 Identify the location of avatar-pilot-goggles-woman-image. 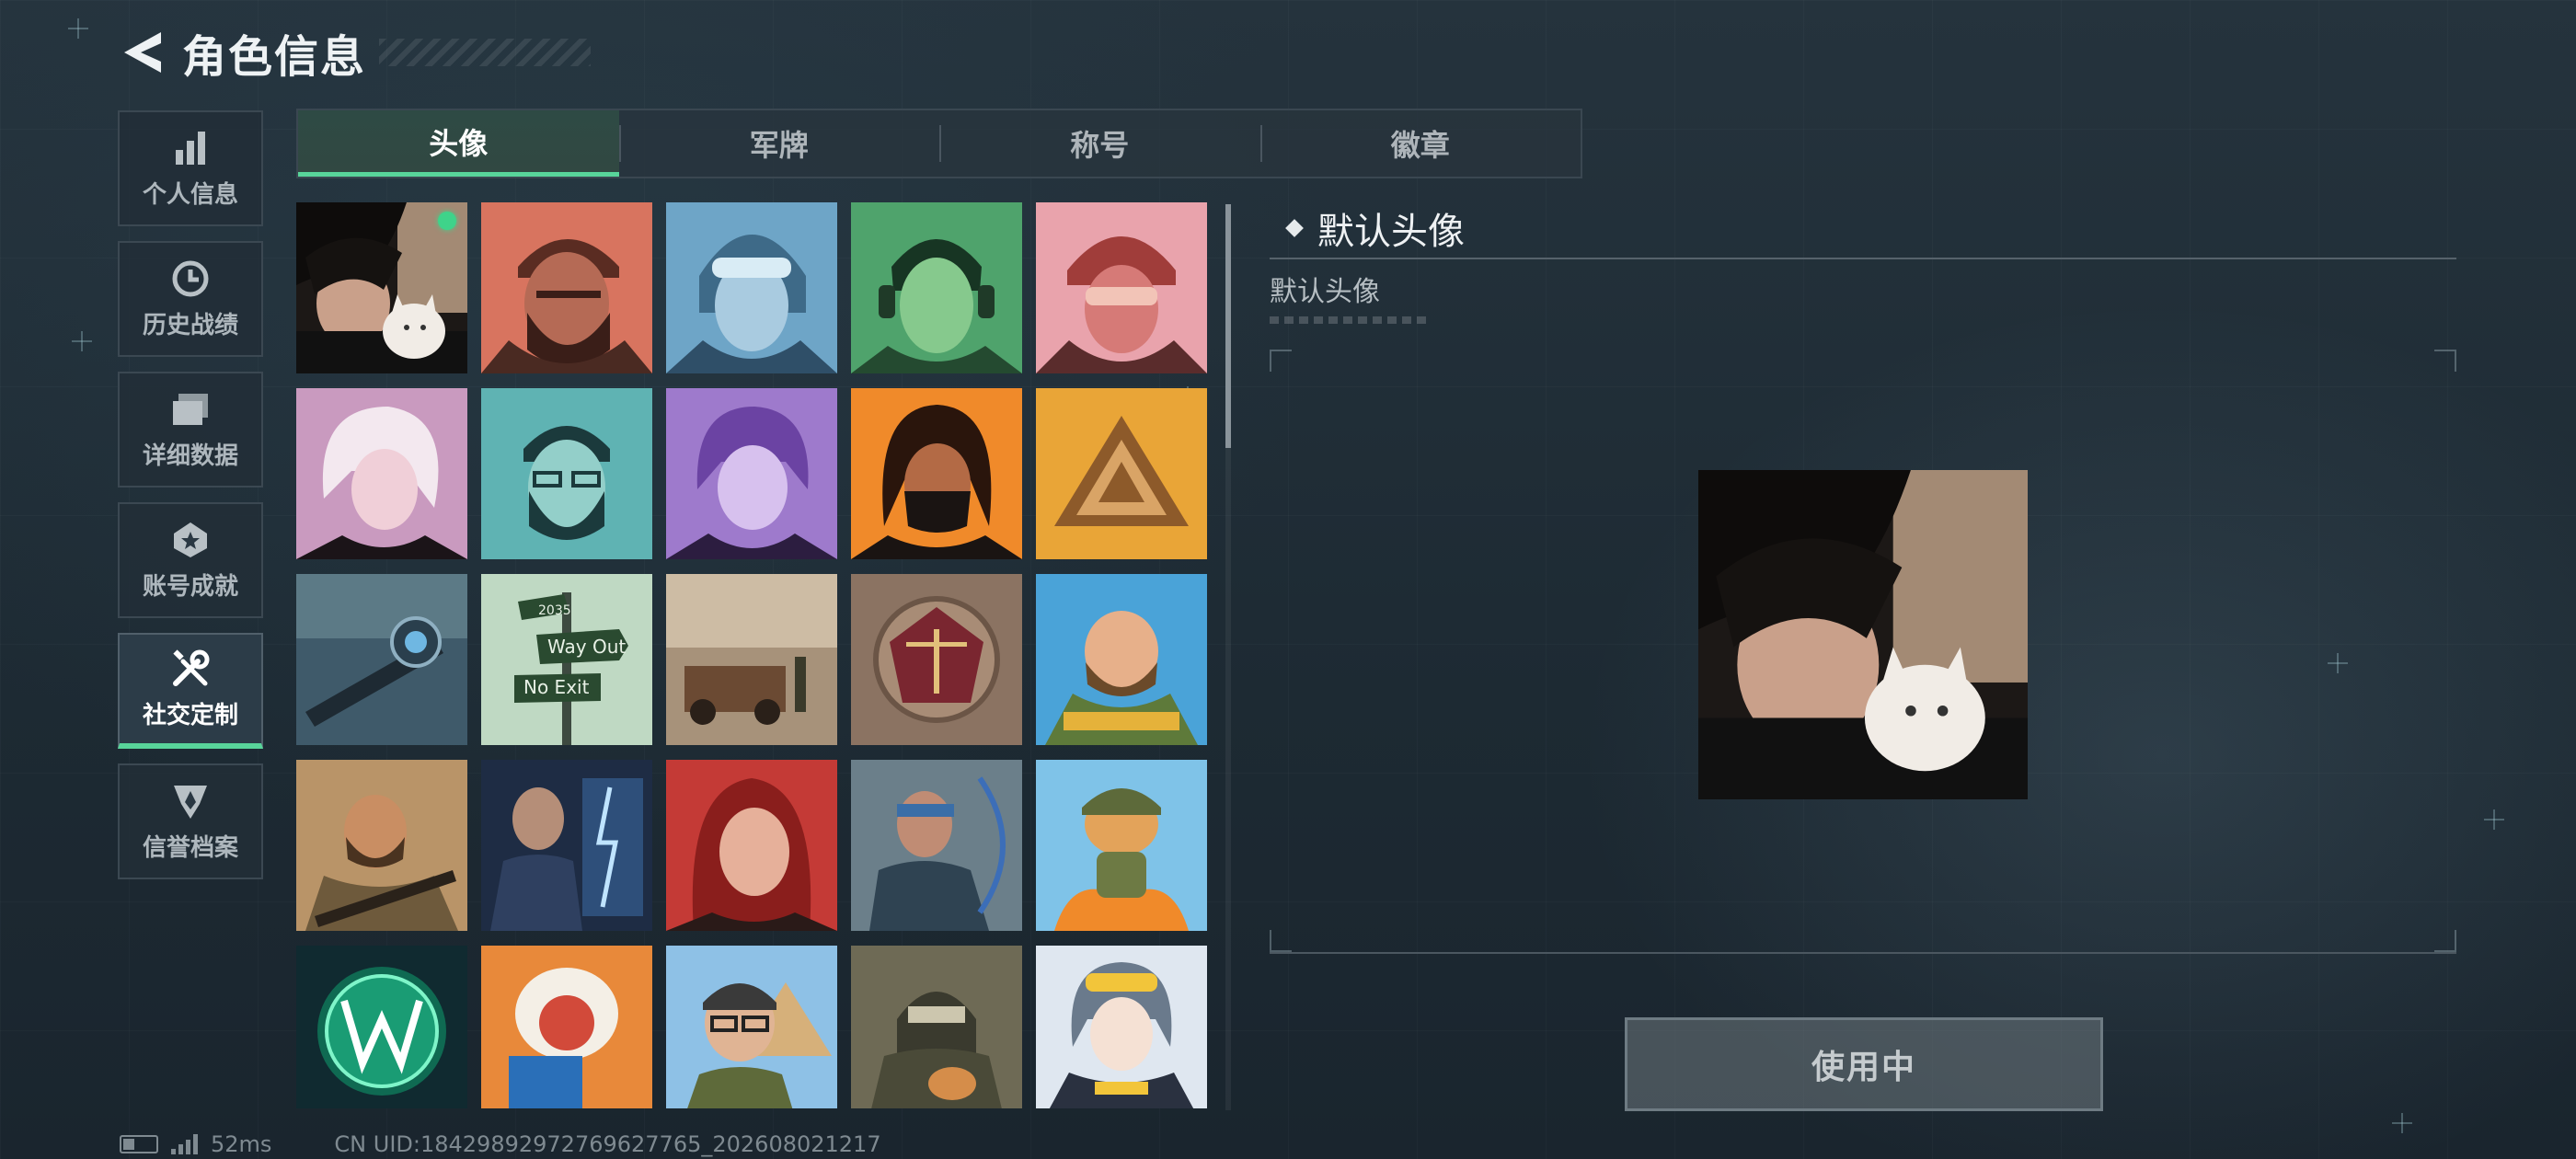
(751, 287).